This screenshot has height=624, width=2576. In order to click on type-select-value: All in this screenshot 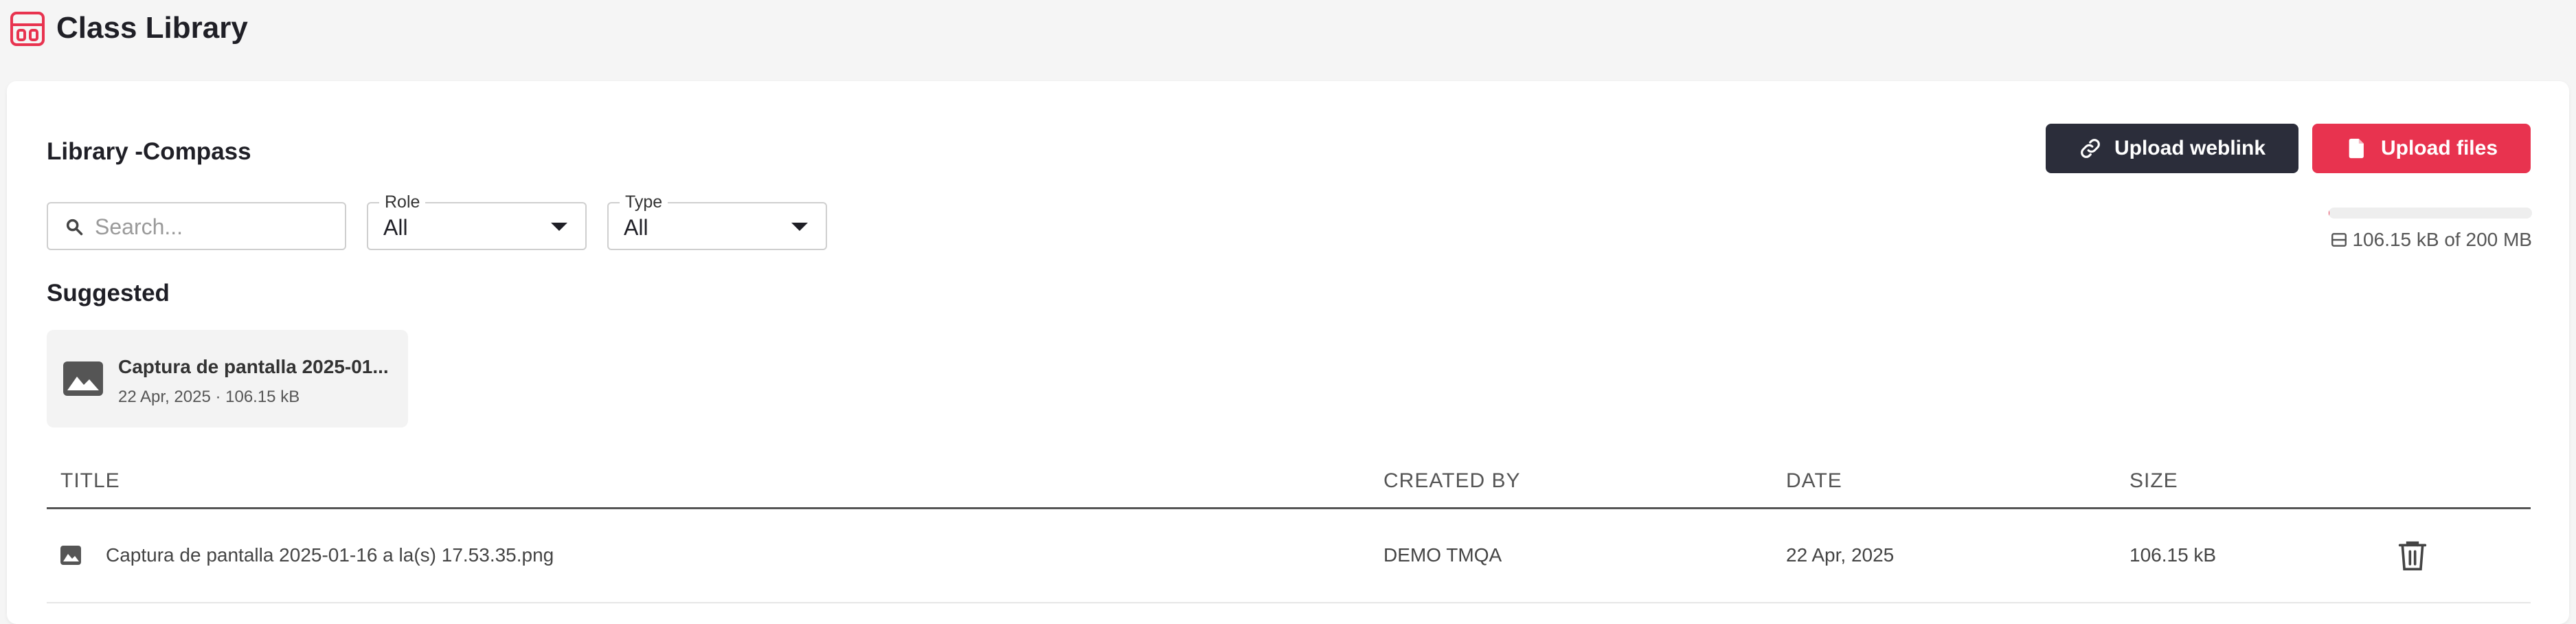, I will do `click(636, 227)`.